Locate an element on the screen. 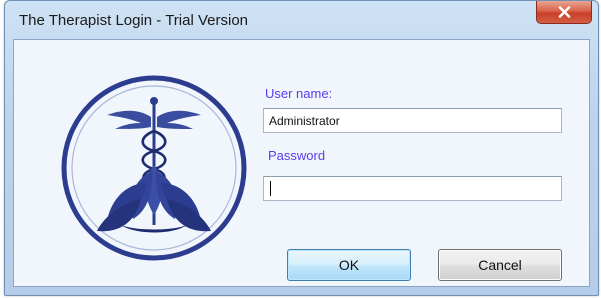 This screenshot has height=298, width=601. title-bar: The Therapist Login - Trial Version is located at coordinates (301, 20).